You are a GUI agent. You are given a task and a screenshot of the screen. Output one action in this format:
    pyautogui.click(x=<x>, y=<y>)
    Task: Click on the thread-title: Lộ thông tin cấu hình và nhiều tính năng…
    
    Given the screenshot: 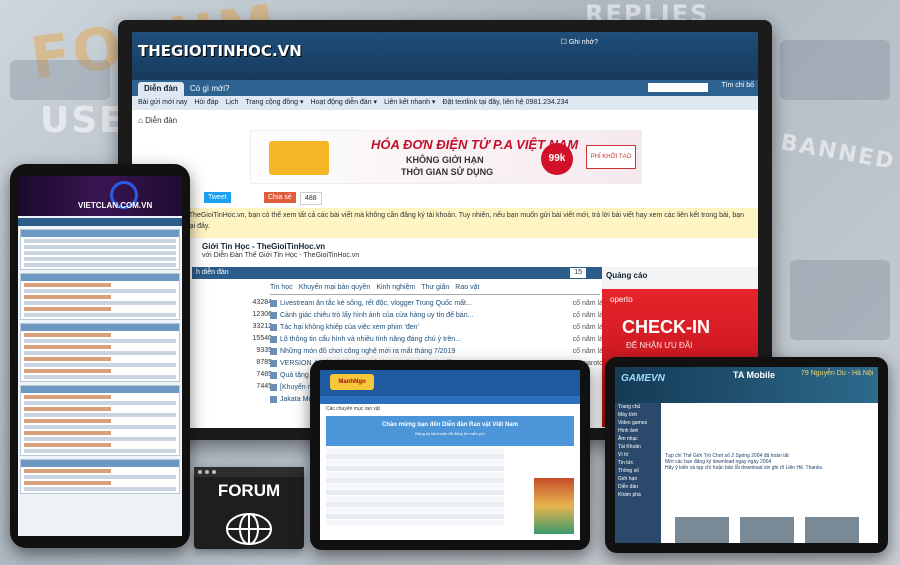 What is the action you would take?
    pyautogui.click(x=370, y=339)
    